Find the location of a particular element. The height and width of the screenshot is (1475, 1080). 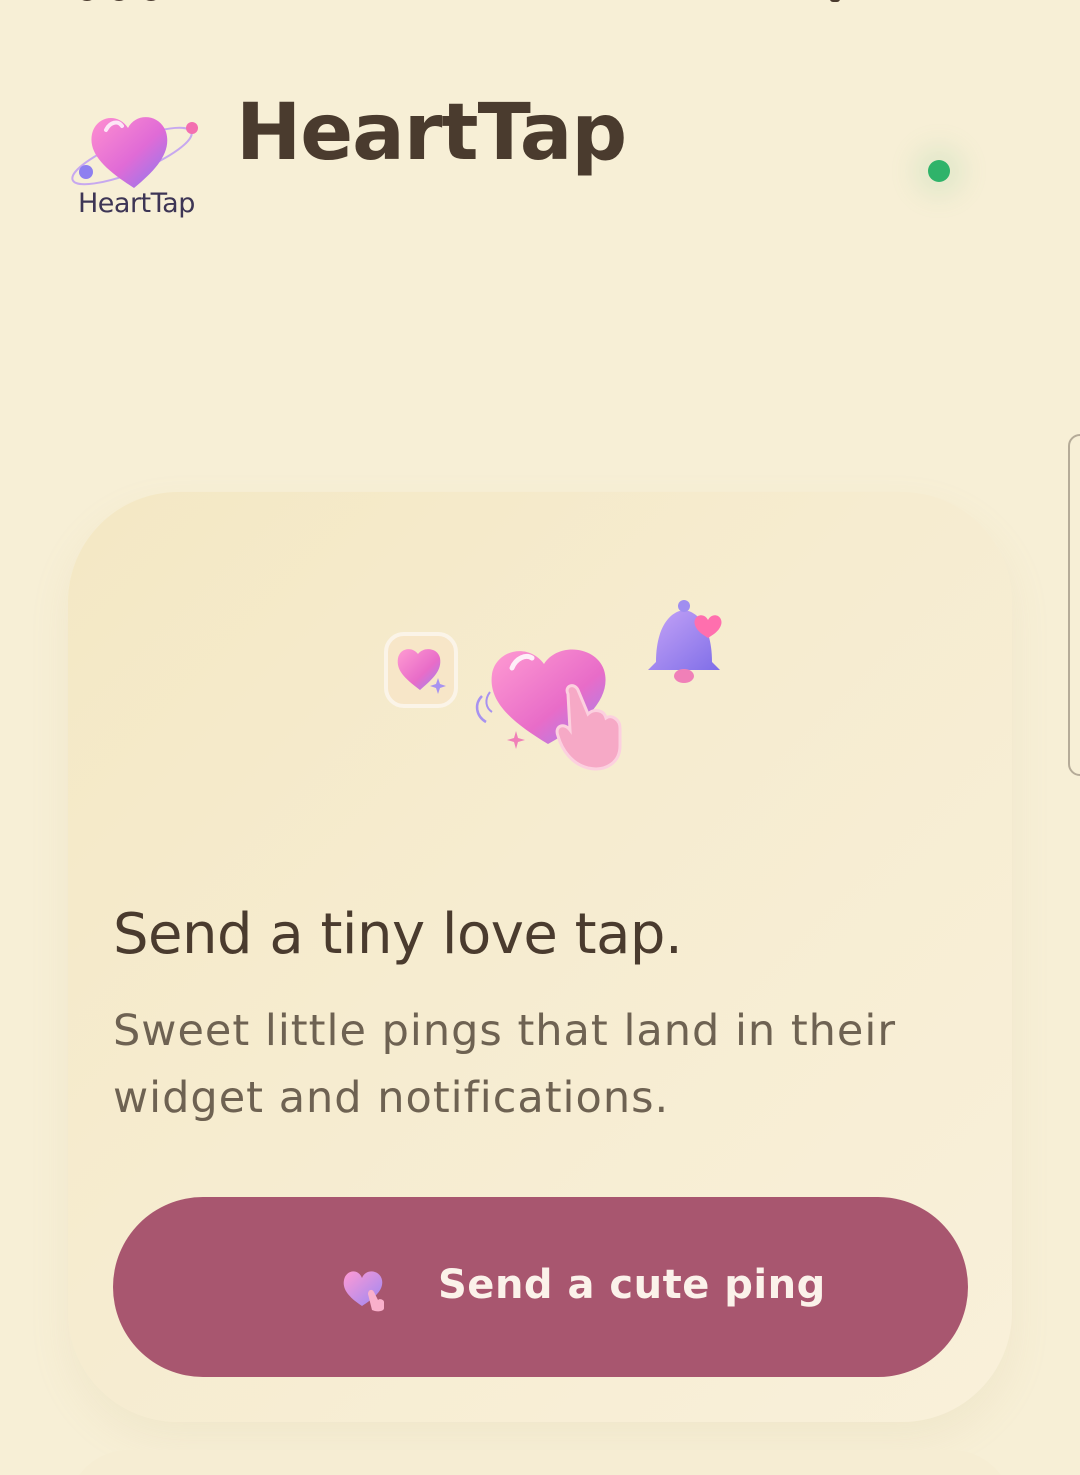

status-bar-left is located at coordinates (138, 2).